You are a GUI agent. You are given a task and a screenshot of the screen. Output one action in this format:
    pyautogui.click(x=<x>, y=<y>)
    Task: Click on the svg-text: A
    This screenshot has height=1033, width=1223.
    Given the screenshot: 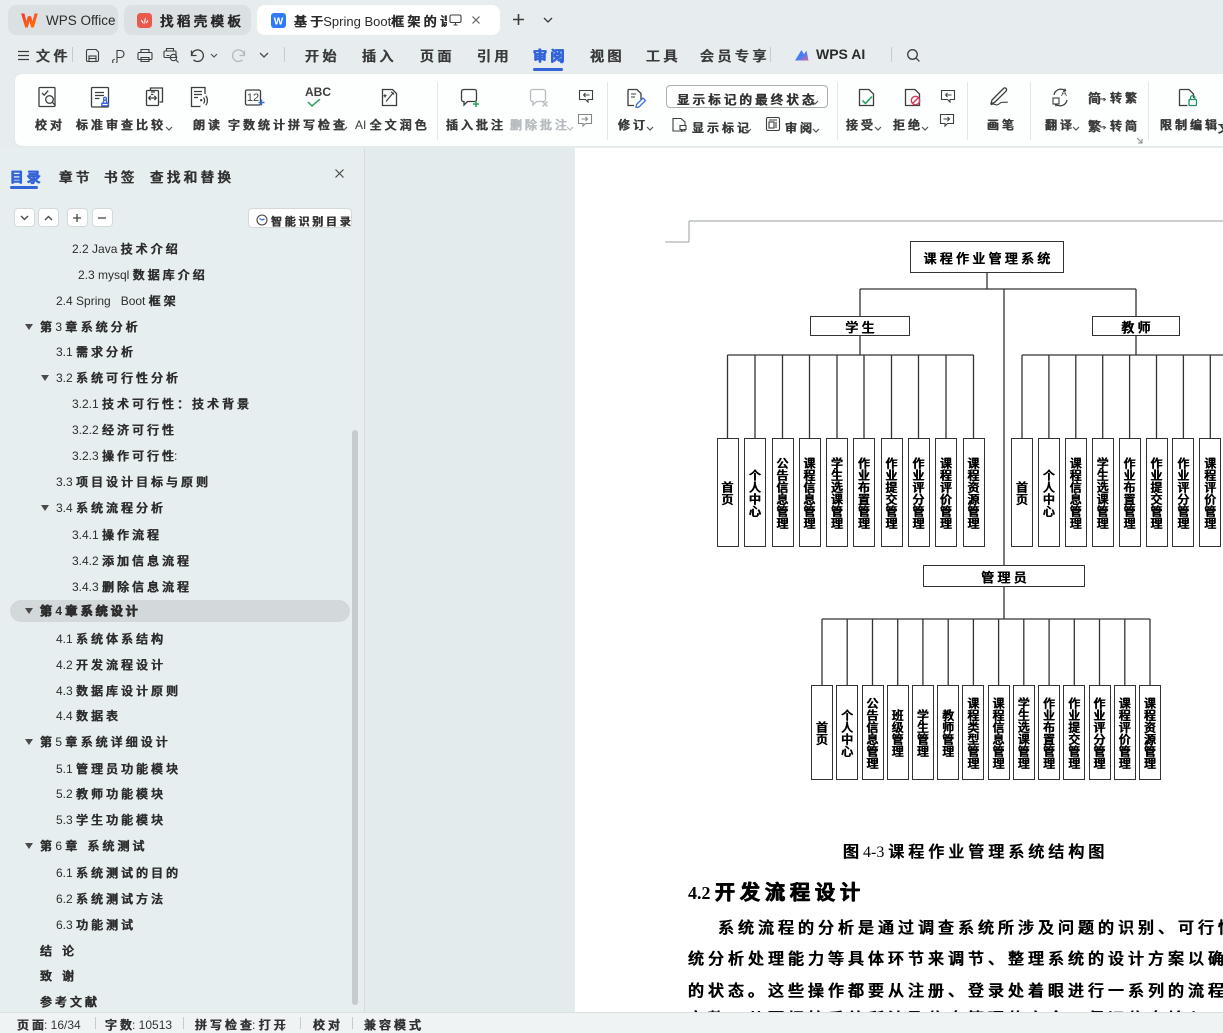 What is the action you would take?
    pyautogui.click(x=1064, y=93)
    